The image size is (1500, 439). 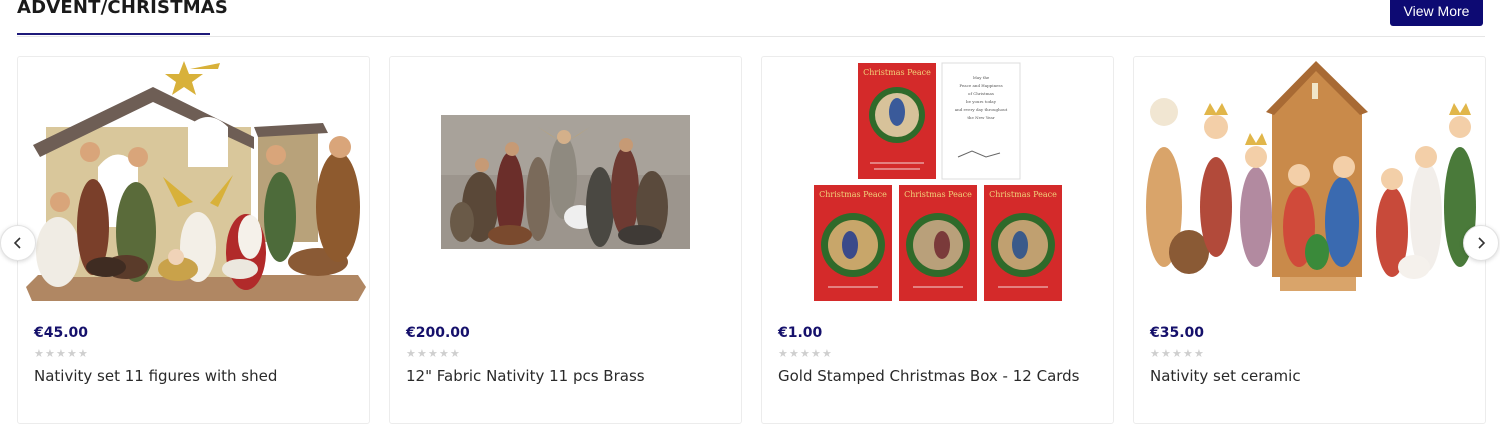 What do you see at coordinates (565, 182) in the screenshot?
I see `product-image-fabric-nativity` at bounding box center [565, 182].